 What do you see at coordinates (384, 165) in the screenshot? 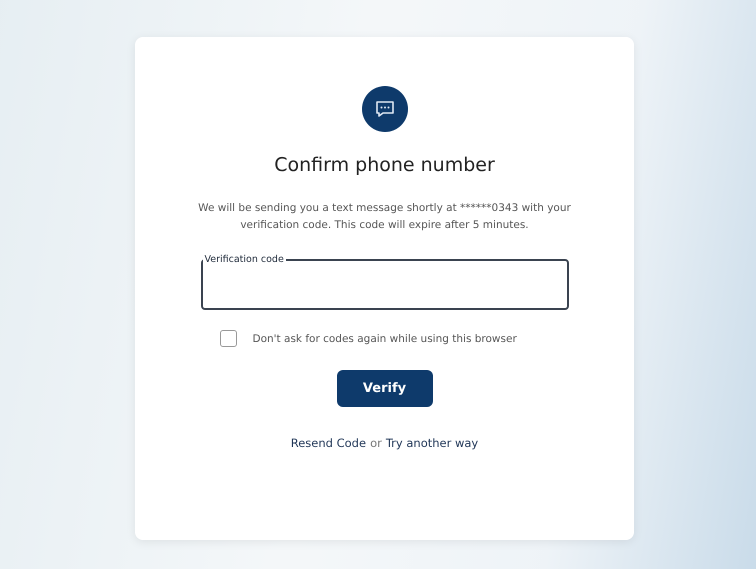
I see `dialog-title: Confirm phone number` at bounding box center [384, 165].